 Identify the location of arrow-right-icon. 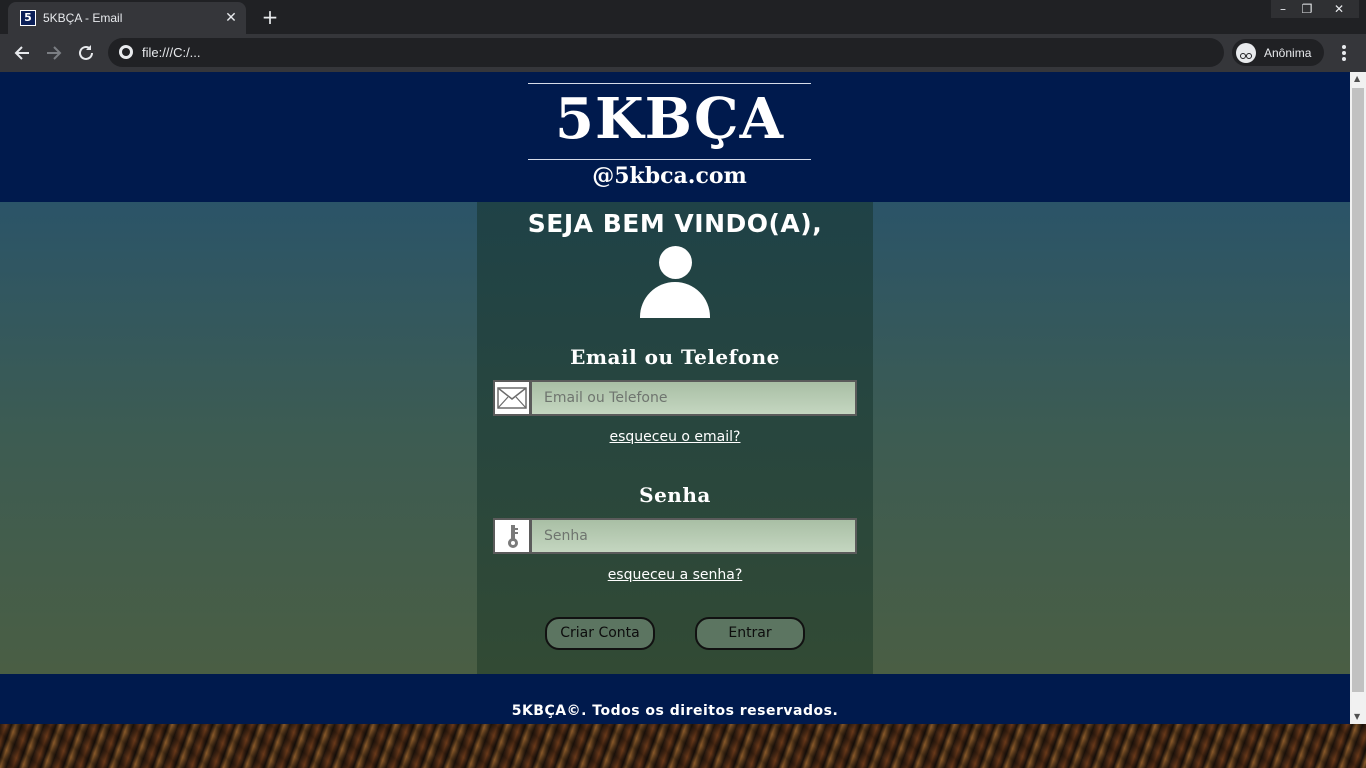
(54, 53).